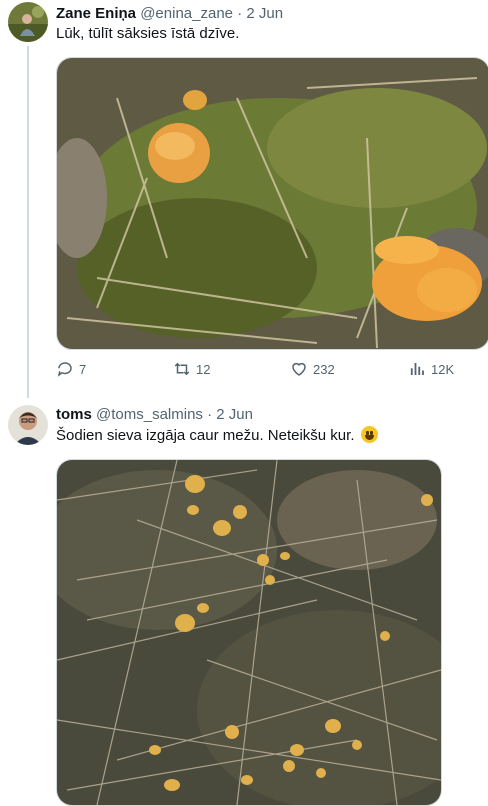 Image resolution: width=488 pixels, height=806 pixels. What do you see at coordinates (203, 369) in the screenshot?
I see `repost-count: 12` at bounding box center [203, 369].